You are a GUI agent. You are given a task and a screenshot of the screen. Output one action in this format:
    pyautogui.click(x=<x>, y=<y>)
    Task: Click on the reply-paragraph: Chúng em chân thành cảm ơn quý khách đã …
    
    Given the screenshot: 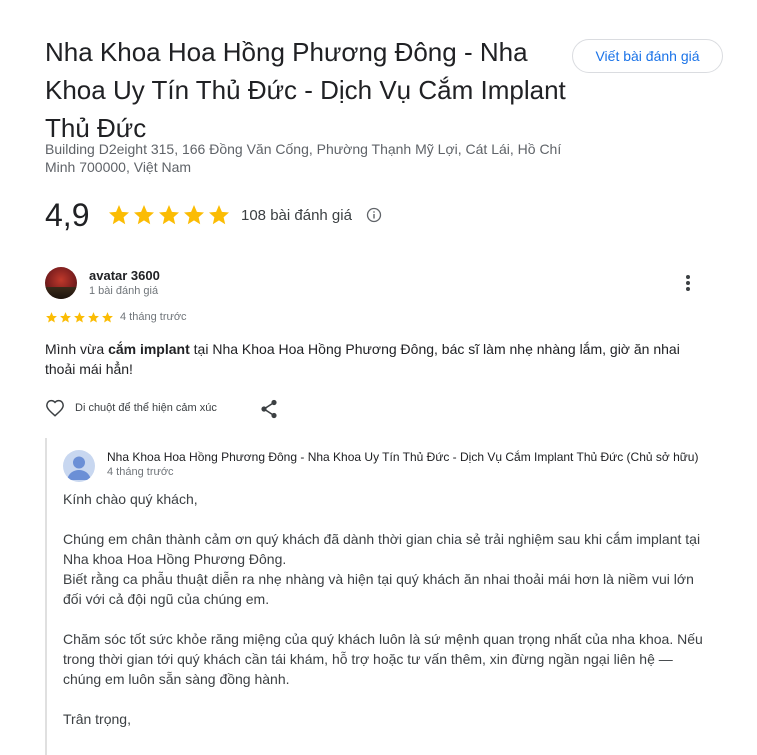 What is the action you would take?
    pyautogui.click(x=388, y=569)
    